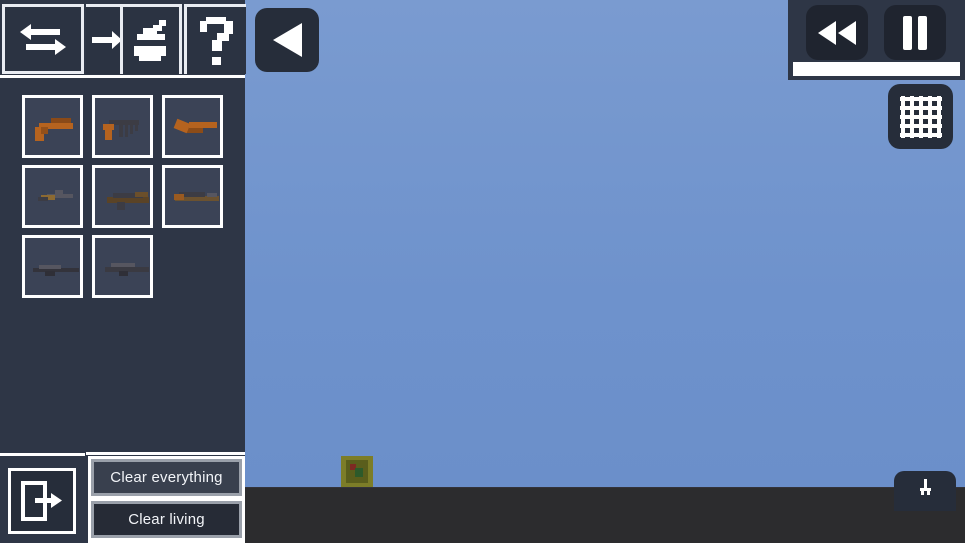 The width and height of the screenshot is (965, 543). Describe the element at coordinates (107, 39) in the screenshot. I see `arrow-right-icon` at that location.